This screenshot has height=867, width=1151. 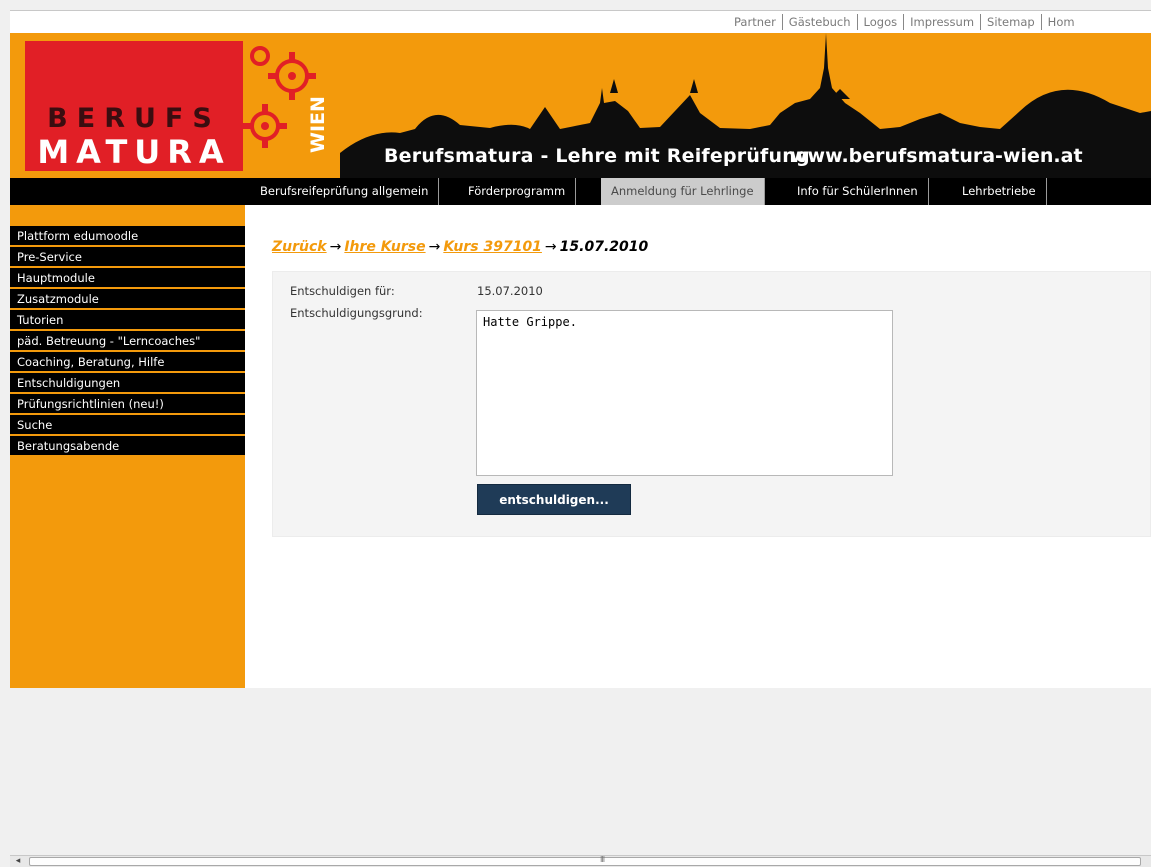 What do you see at coordinates (127, 425) in the screenshot?
I see `sidebar-item-suche: Suche` at bounding box center [127, 425].